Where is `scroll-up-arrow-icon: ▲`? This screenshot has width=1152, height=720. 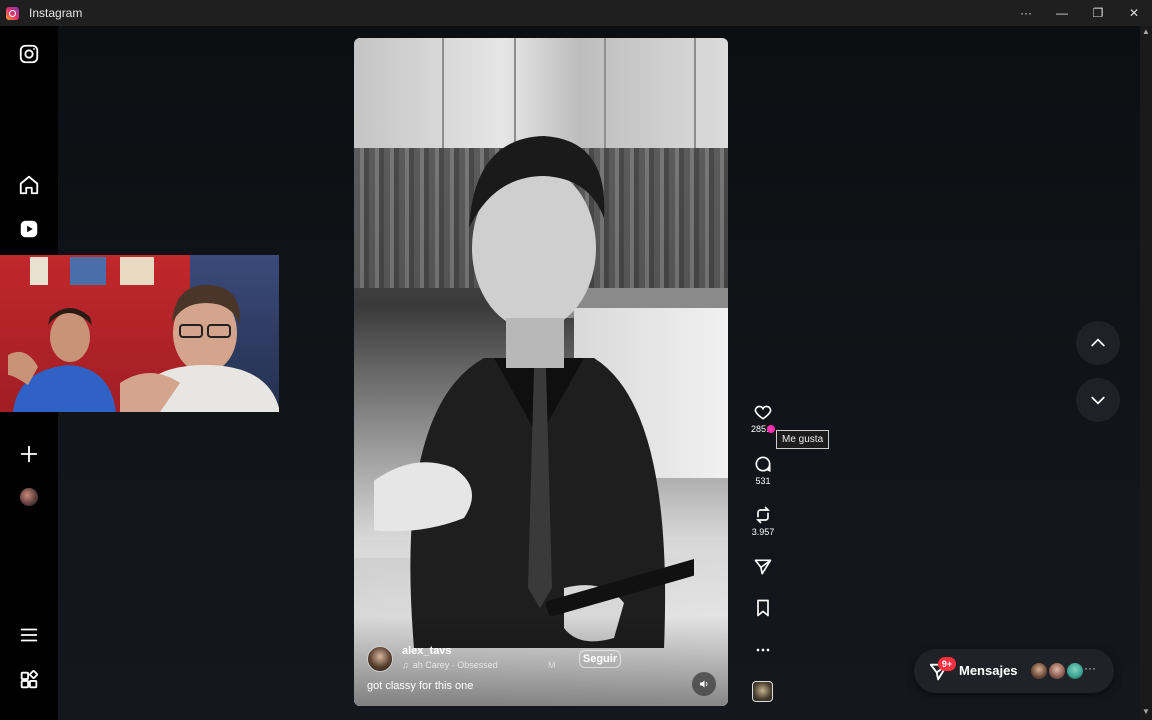 scroll-up-arrow-icon: ▲ is located at coordinates (1146, 32).